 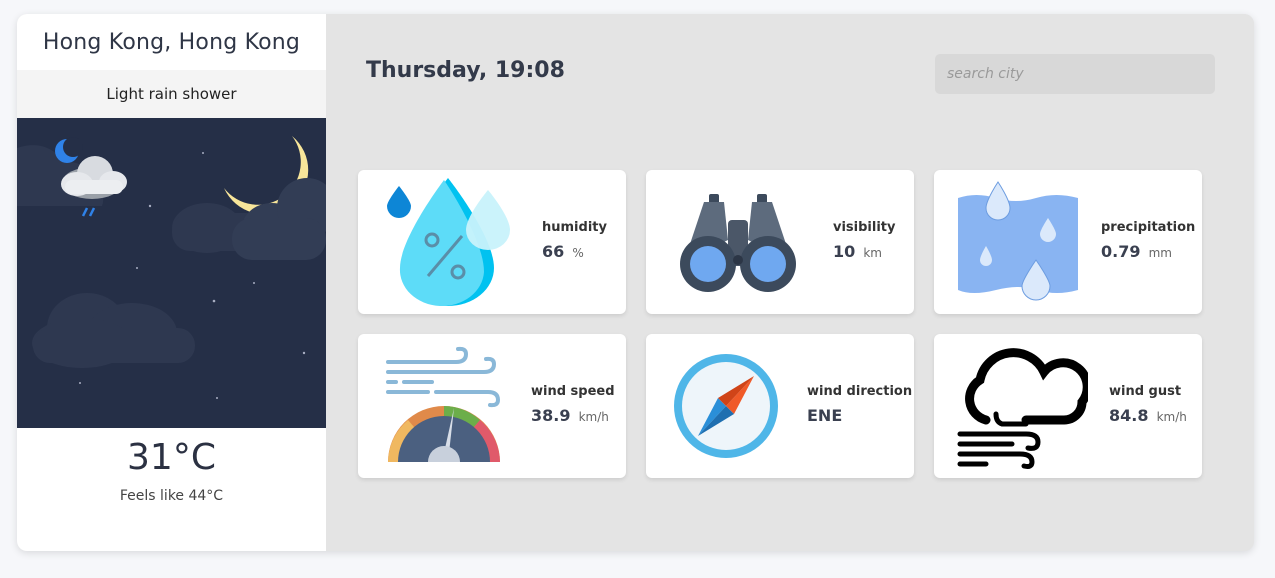 I want to click on night-sky-illustration, so click(x=171, y=273).